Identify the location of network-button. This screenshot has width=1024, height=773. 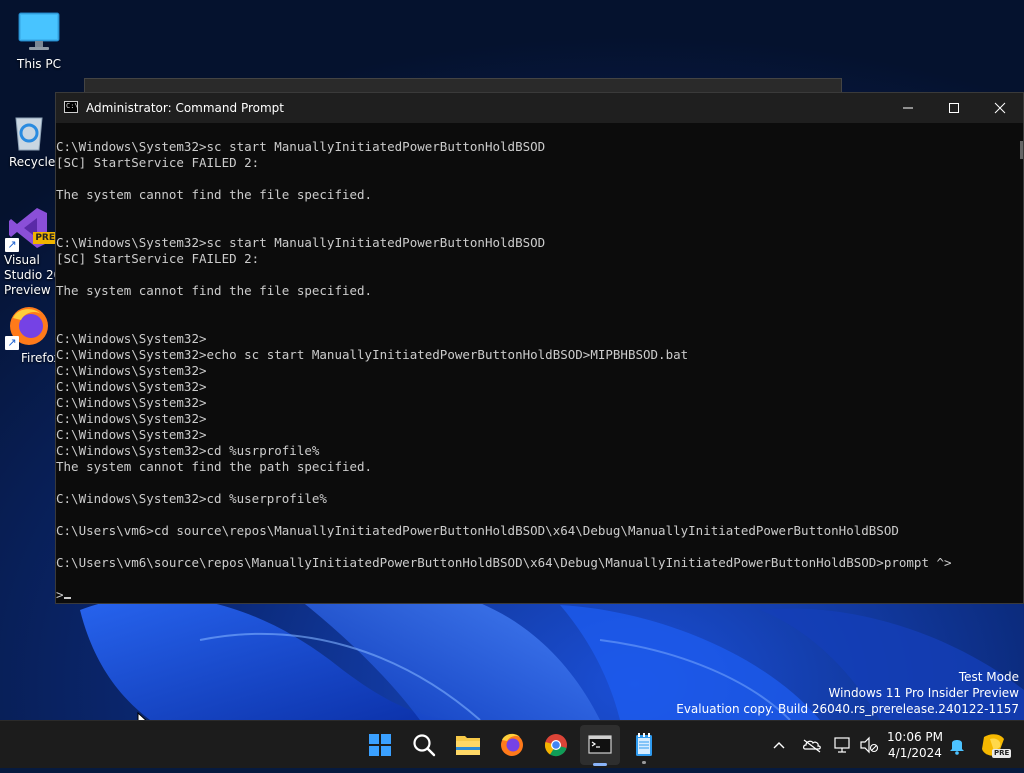
(843, 745).